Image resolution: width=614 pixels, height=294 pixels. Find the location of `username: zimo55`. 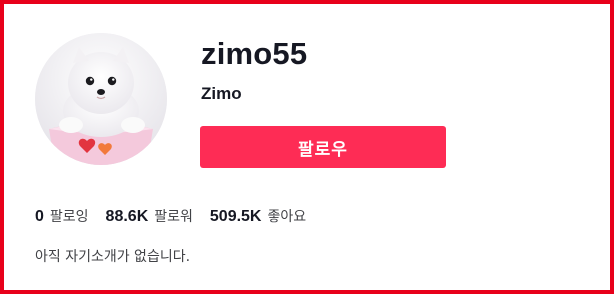

username: zimo55 is located at coordinates (254, 53).